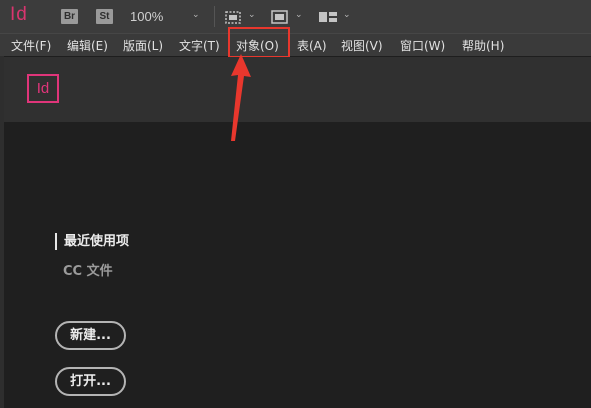 The height and width of the screenshot is (408, 591). I want to click on indesign-logo-icon: Id, so click(19, 14).